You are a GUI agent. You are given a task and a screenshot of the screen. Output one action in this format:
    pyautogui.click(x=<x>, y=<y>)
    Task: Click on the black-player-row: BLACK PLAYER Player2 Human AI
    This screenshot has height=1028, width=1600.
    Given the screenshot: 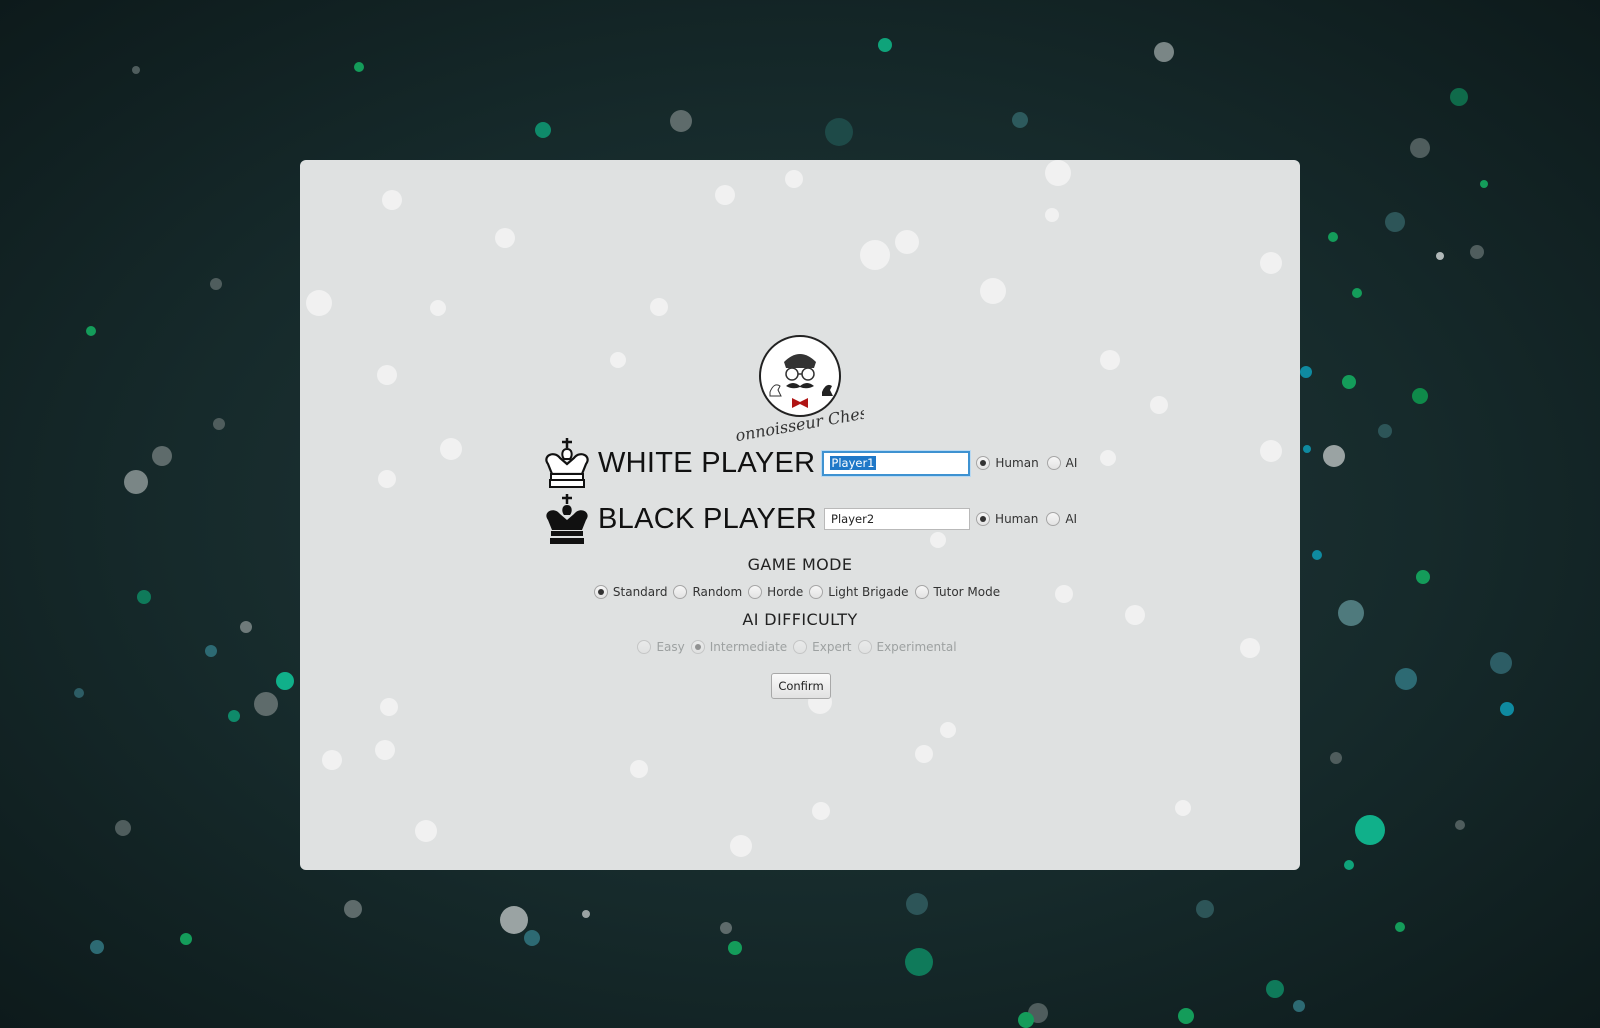 What is the action you would take?
    pyautogui.click(x=812, y=519)
    